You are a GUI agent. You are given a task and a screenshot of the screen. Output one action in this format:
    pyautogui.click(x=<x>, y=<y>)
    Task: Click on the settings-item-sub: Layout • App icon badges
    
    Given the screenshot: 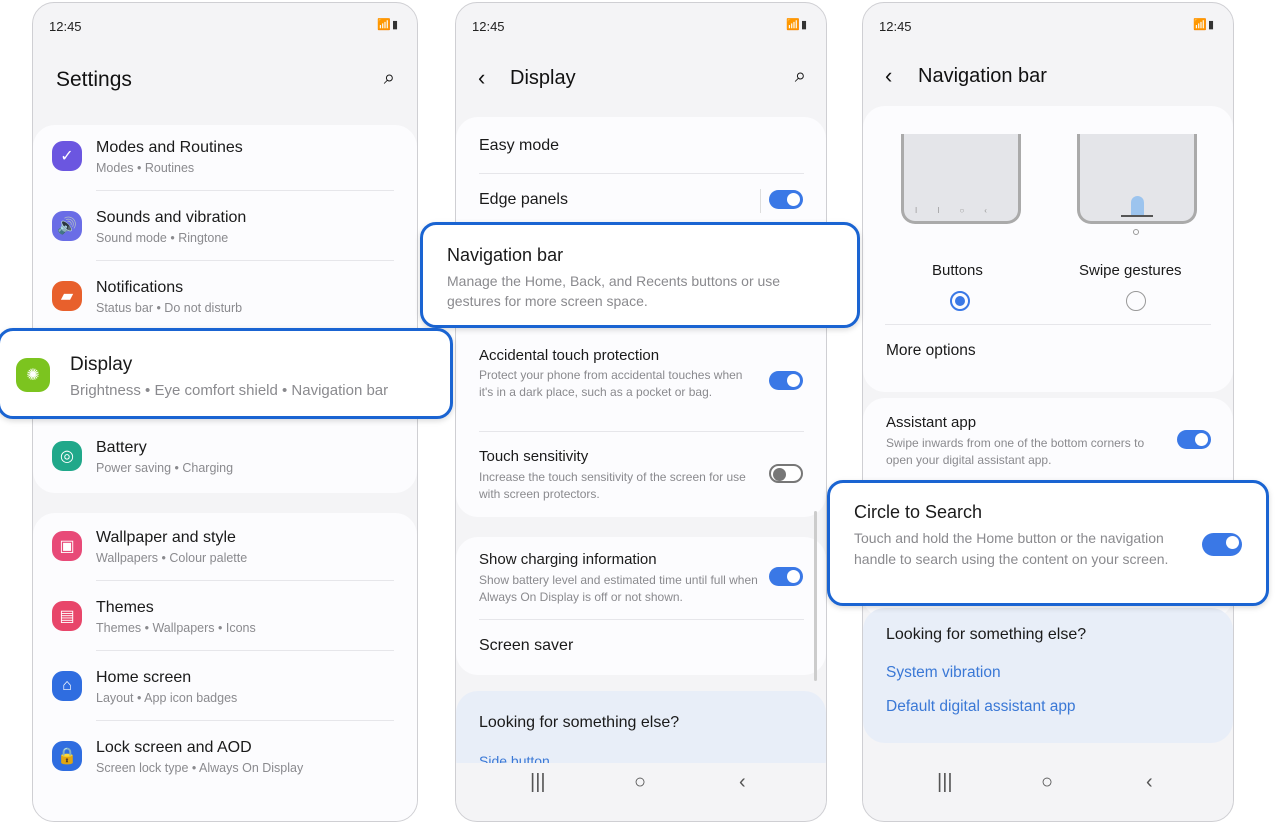 What is the action you would take?
    pyautogui.click(x=167, y=698)
    